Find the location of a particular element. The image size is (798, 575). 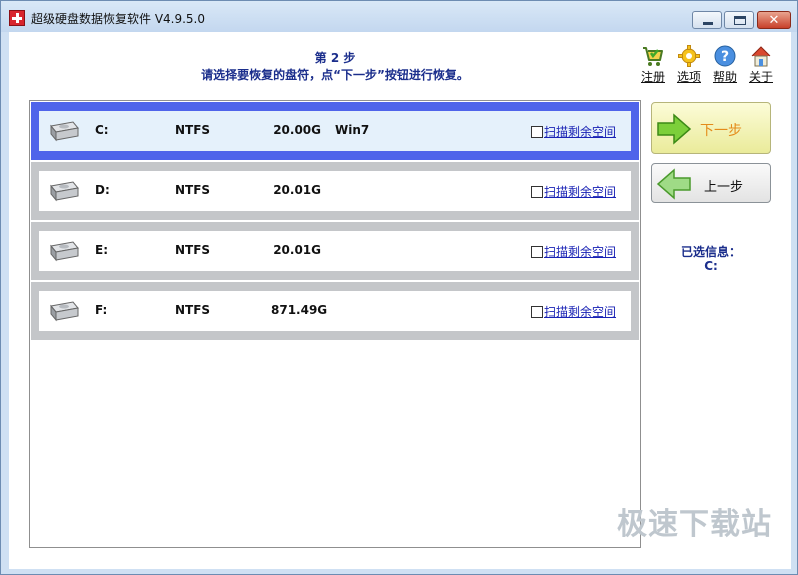

drive-row-c: C: NTFS 20.00G Win7 扫描剩余空间 is located at coordinates (335, 131).